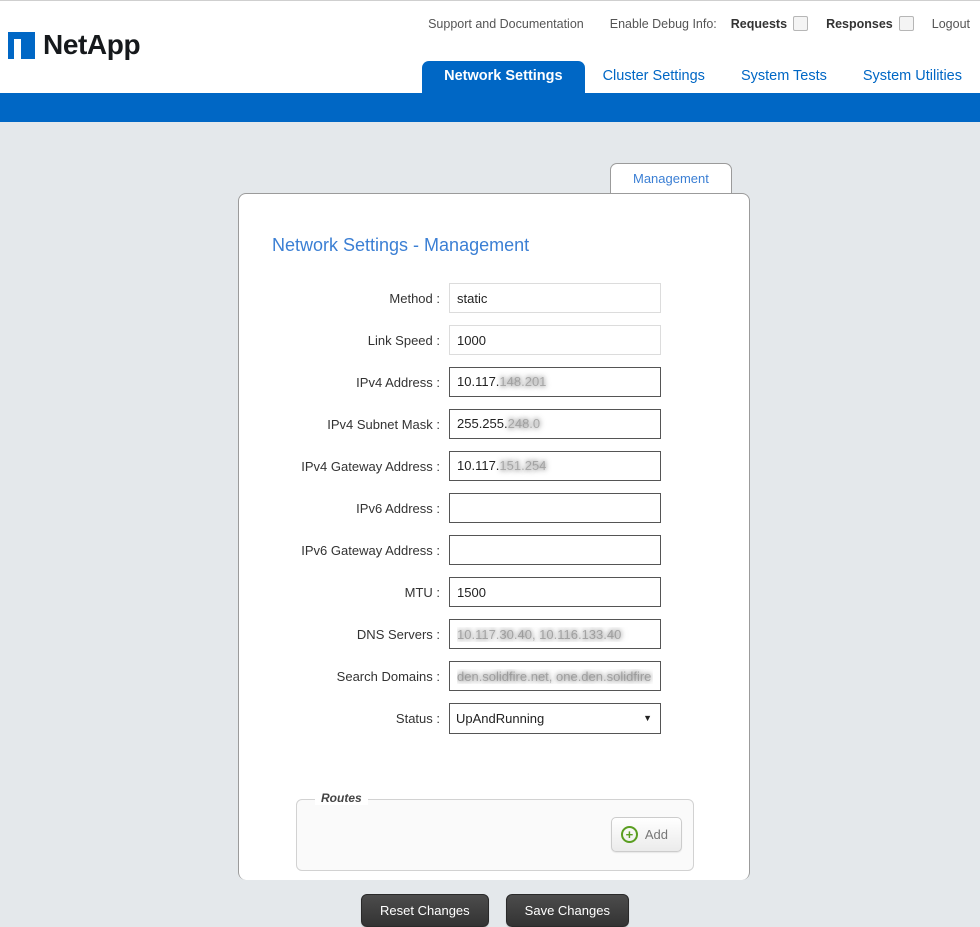 This screenshot has height=927, width=980. I want to click on responses-label: Responses, so click(859, 23).